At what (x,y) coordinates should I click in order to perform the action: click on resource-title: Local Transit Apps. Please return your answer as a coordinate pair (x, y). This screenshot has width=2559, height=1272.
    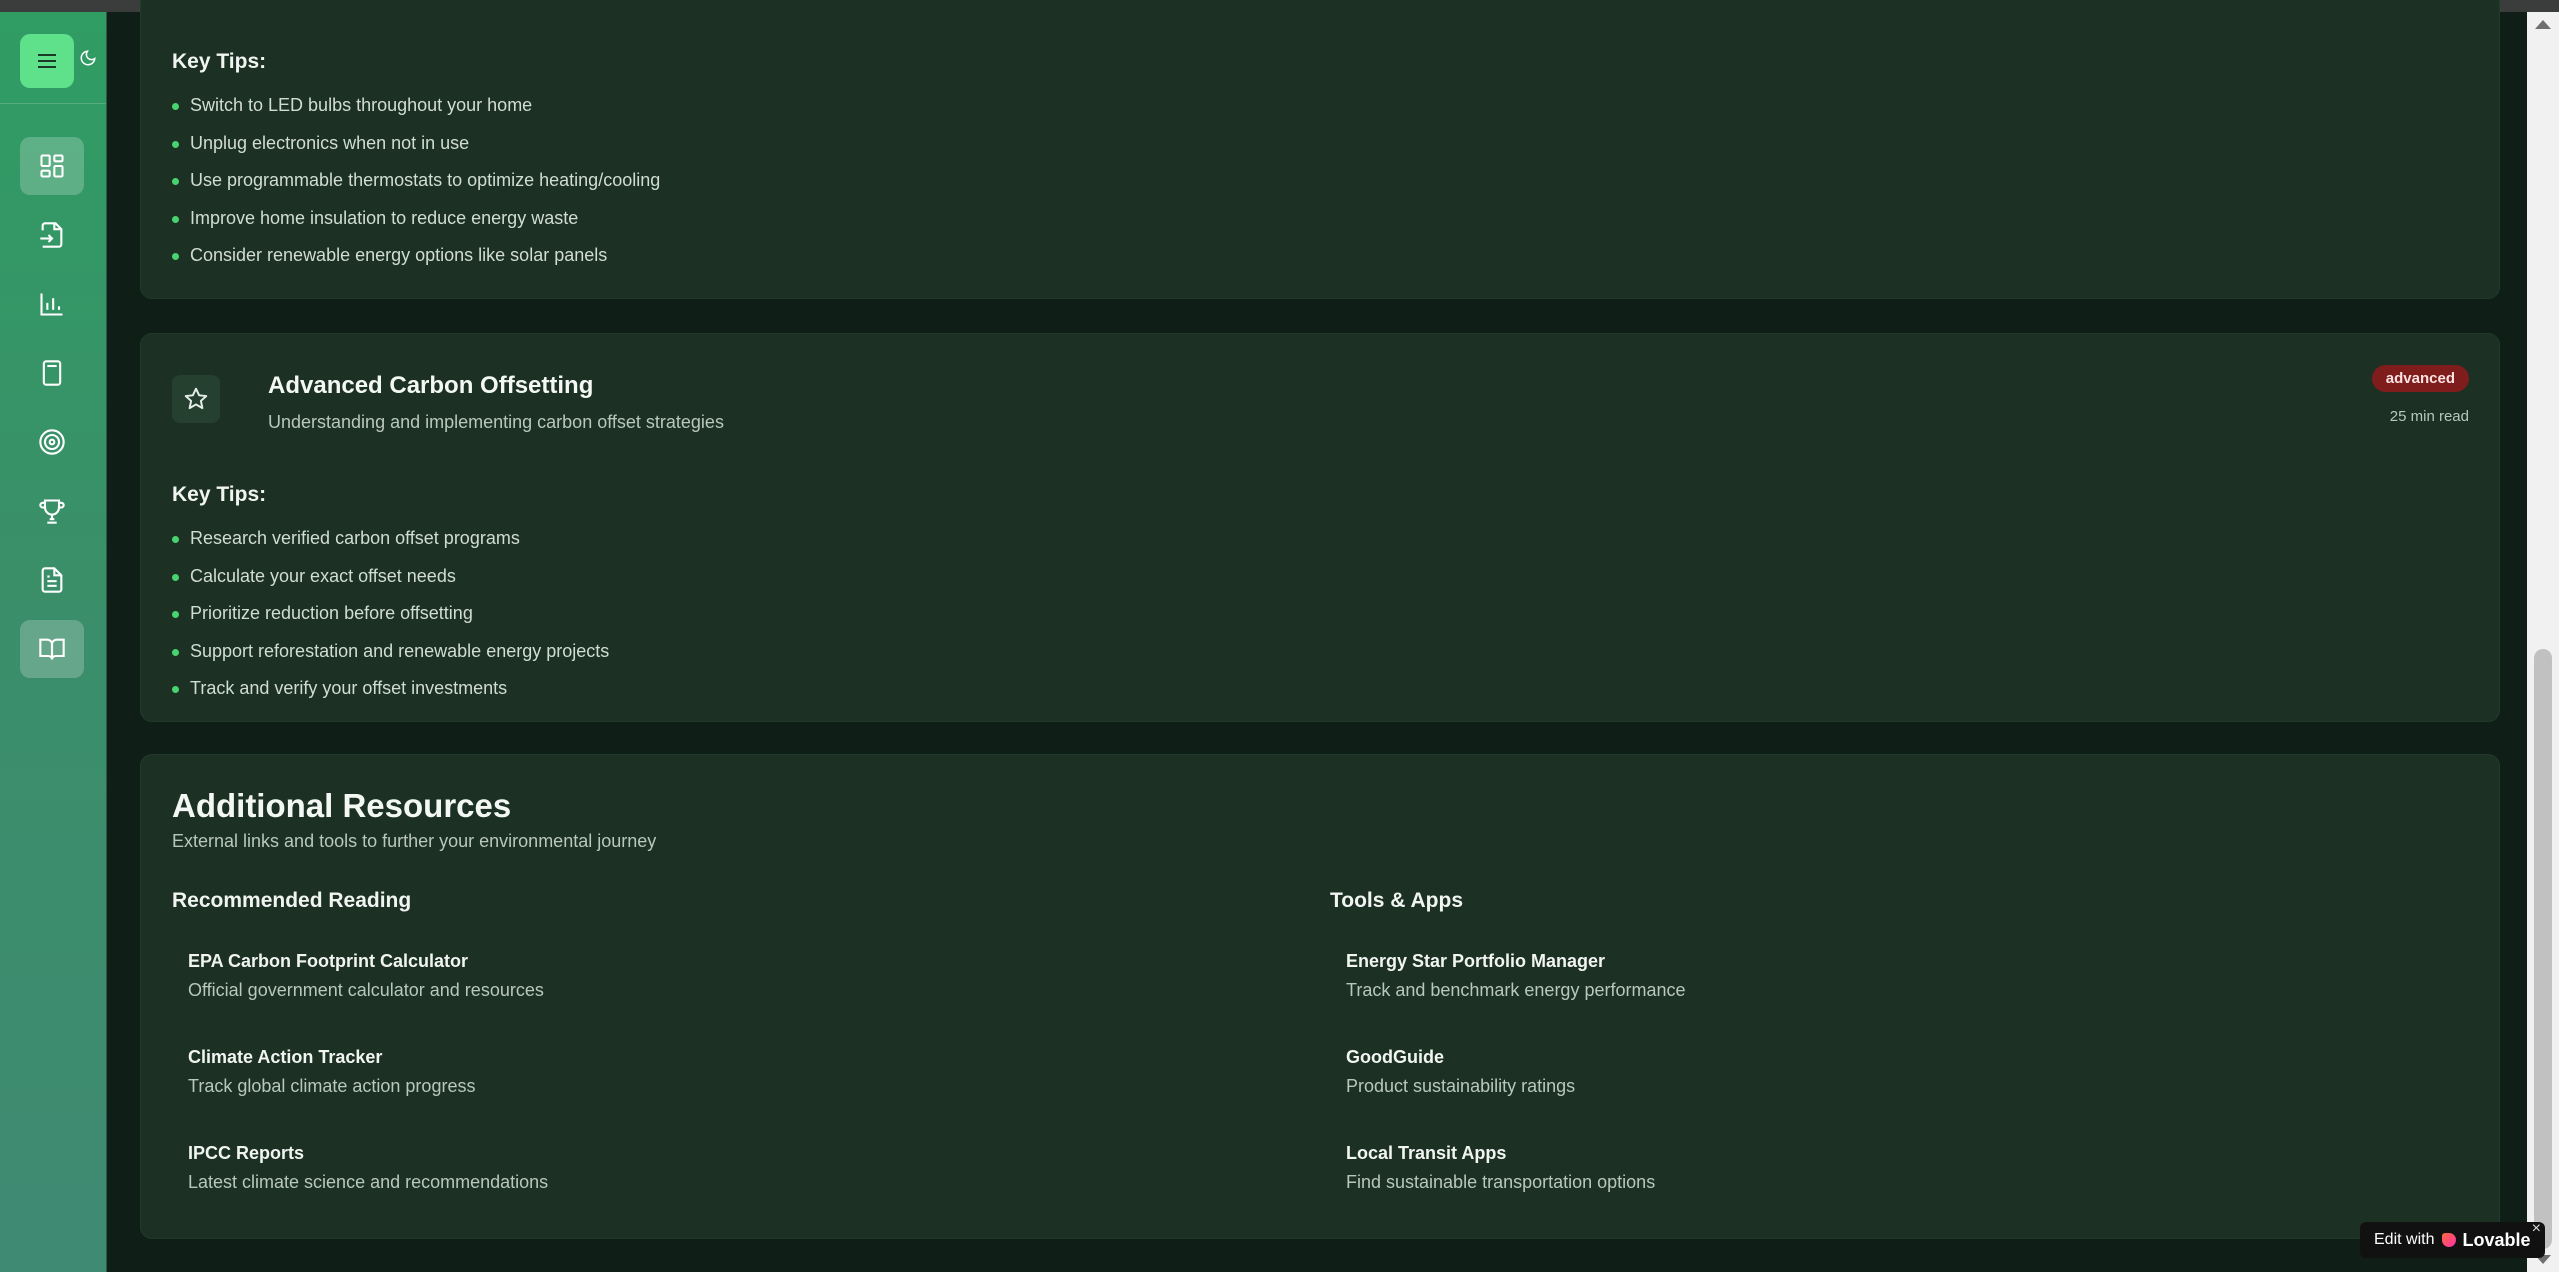
    Looking at the image, I should click on (1426, 1153).